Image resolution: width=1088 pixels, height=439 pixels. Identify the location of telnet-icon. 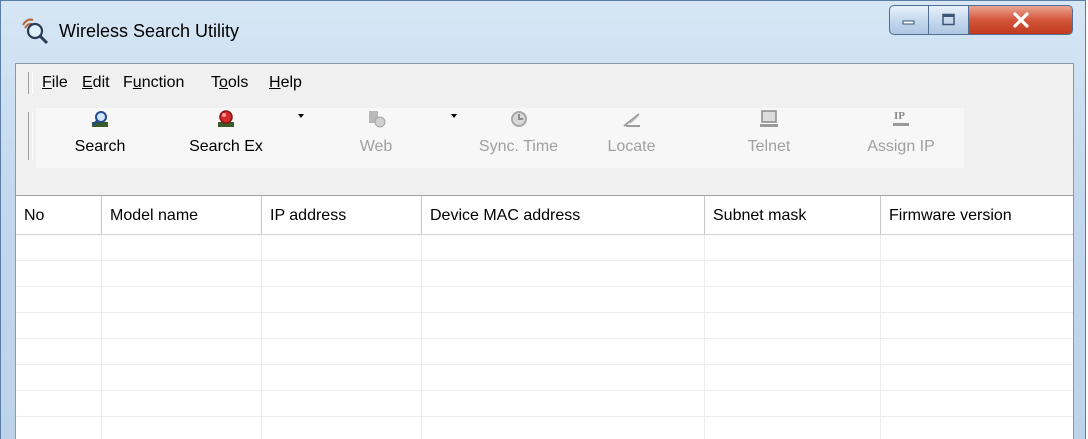
(769, 118).